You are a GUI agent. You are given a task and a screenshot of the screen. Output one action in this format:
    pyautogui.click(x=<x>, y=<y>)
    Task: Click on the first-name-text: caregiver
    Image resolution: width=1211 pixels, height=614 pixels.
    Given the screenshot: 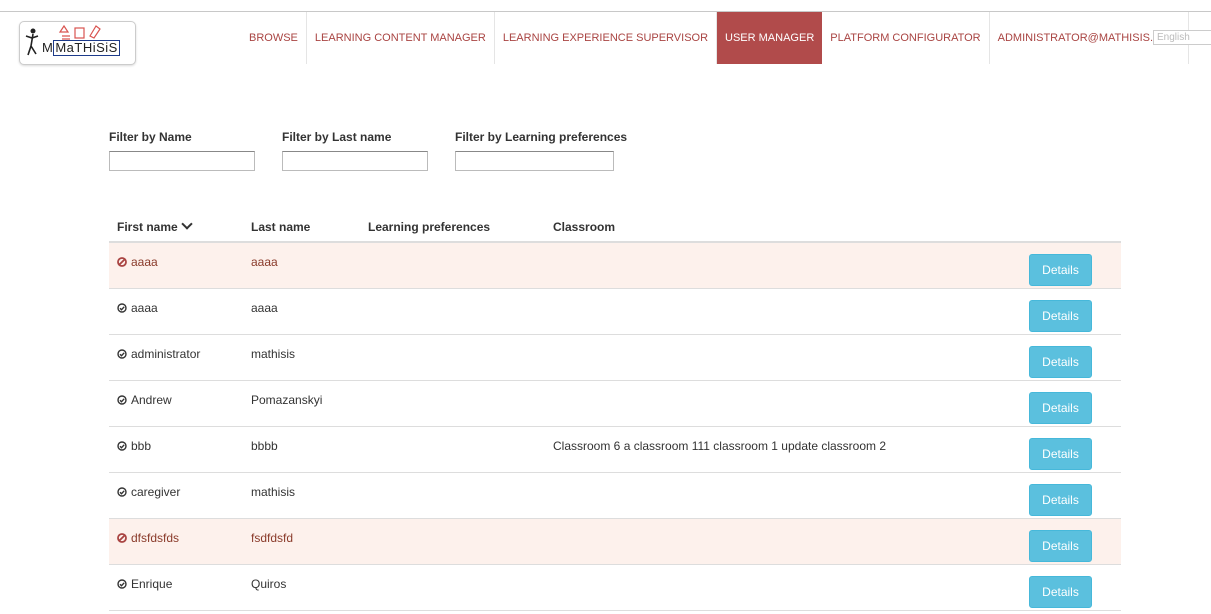 What is the action you would take?
    pyautogui.click(x=156, y=492)
    